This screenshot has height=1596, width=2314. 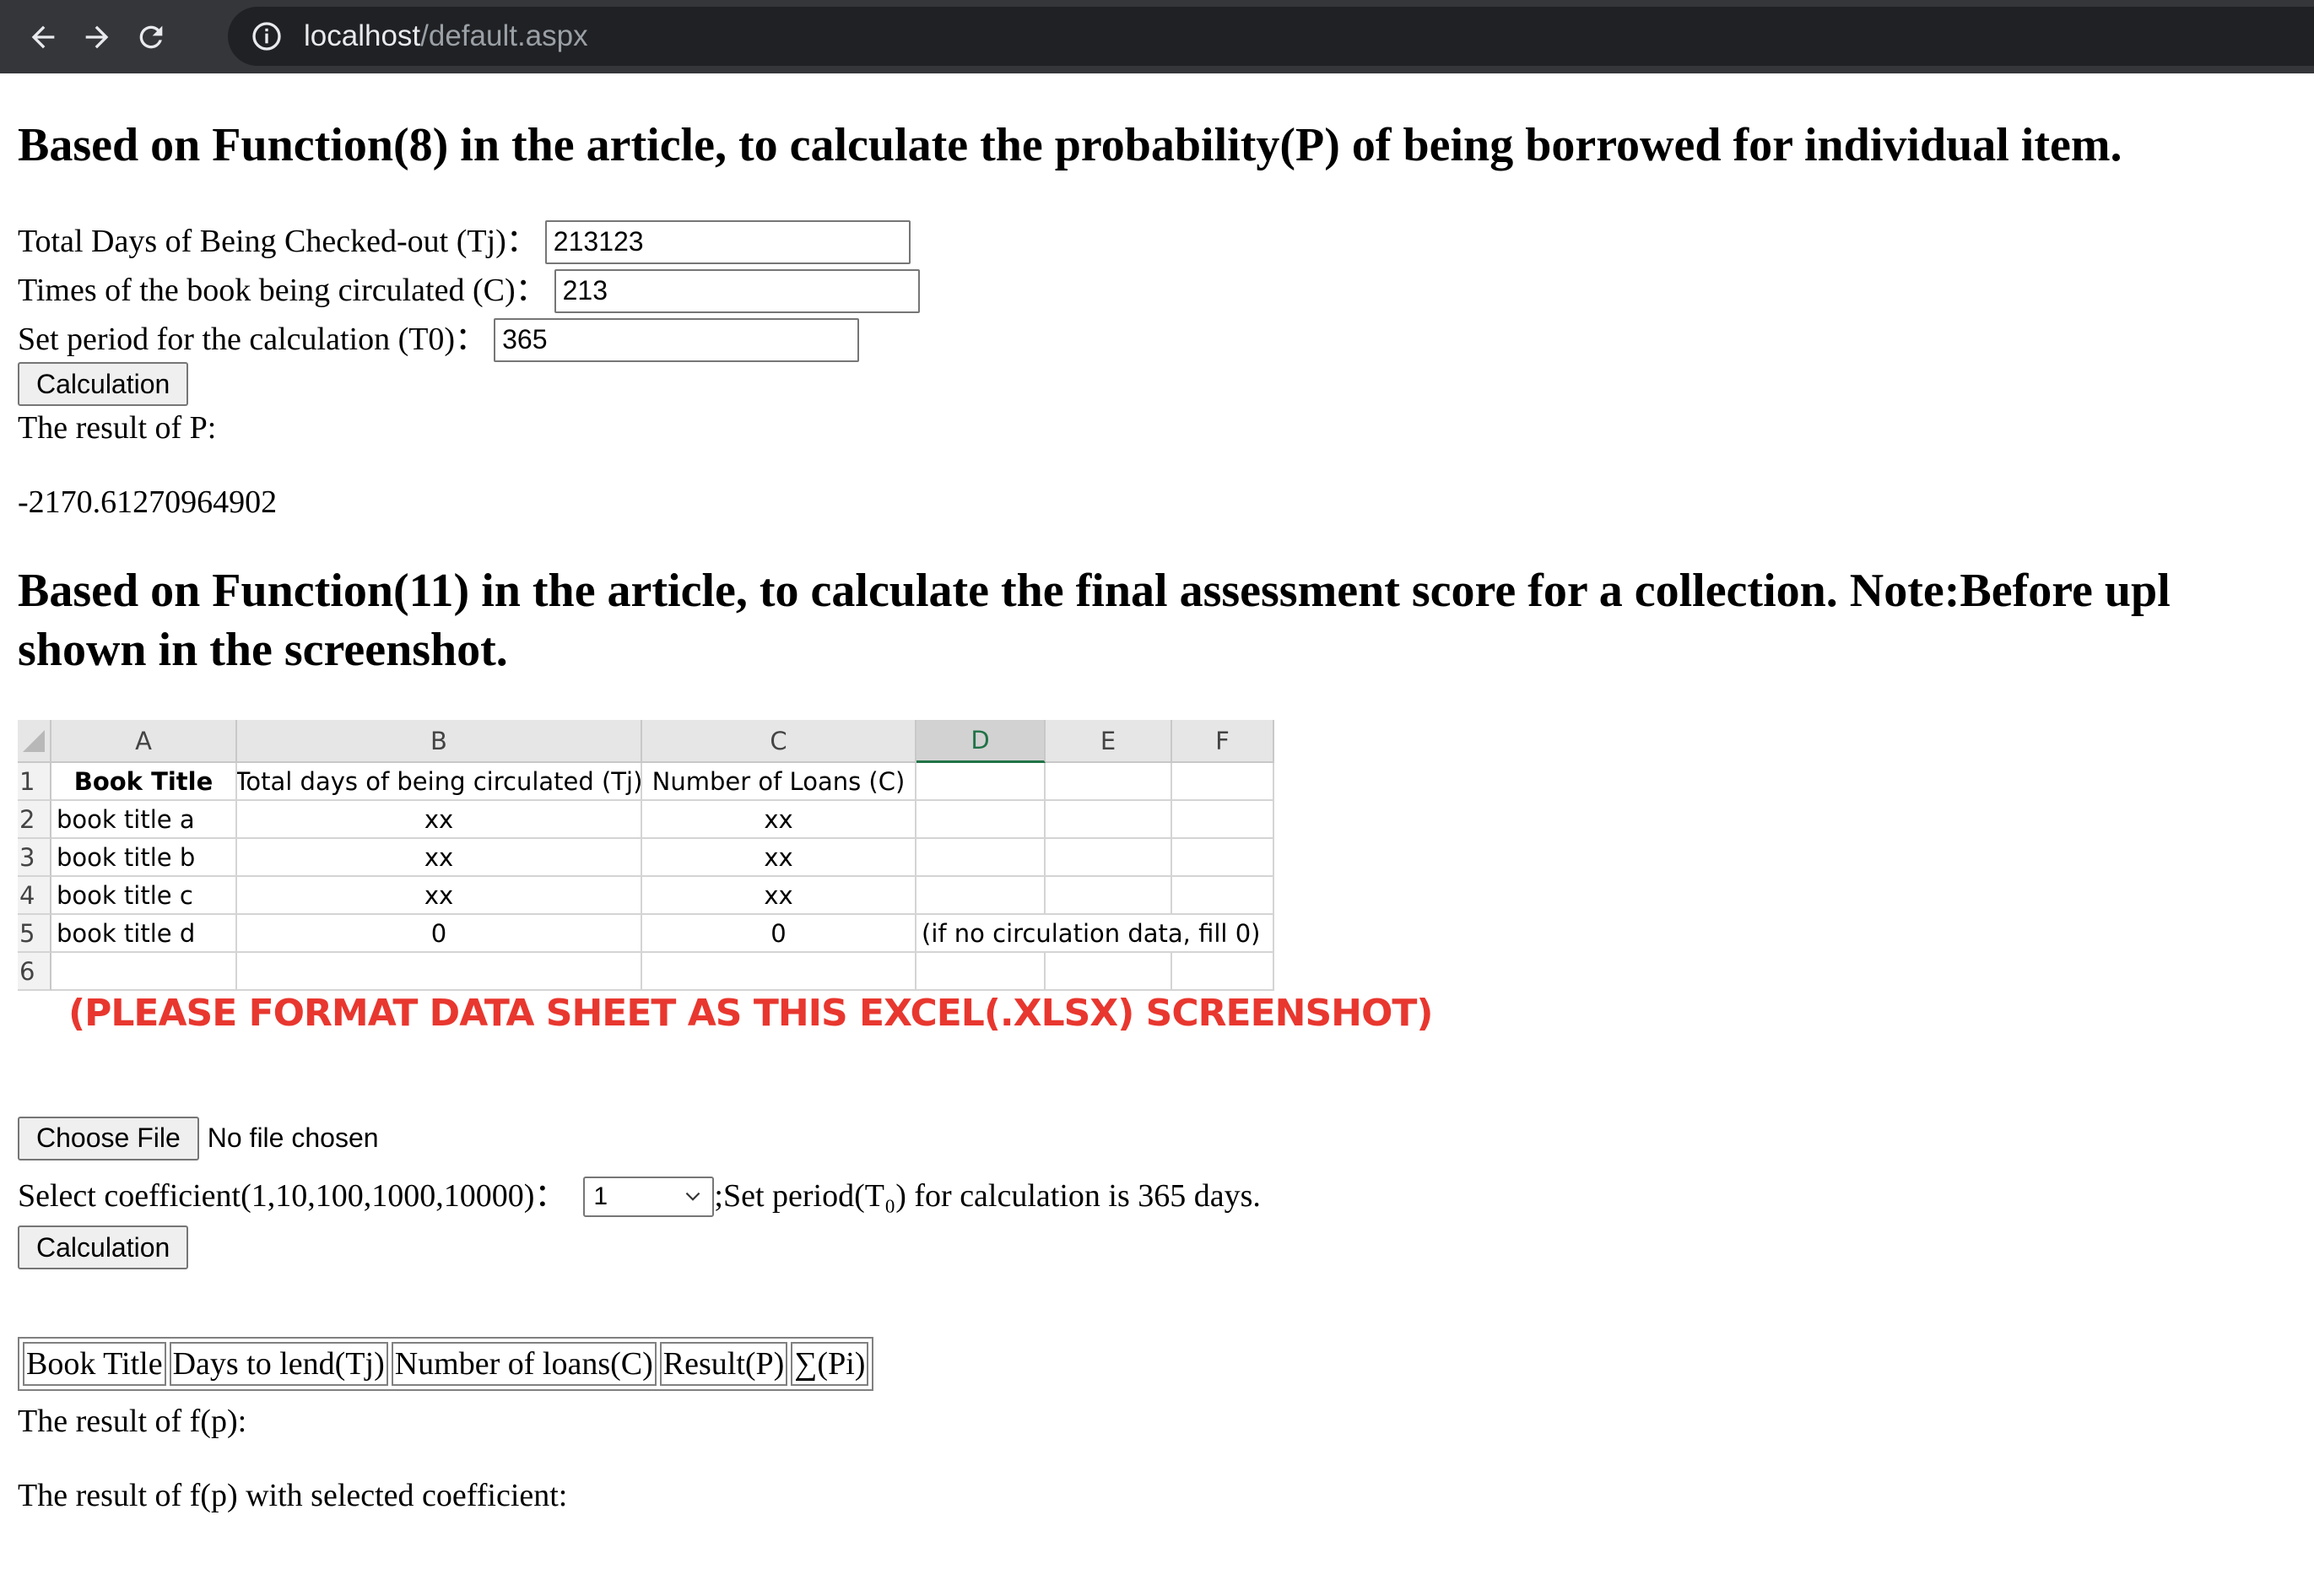 What do you see at coordinates (117, 428) in the screenshot?
I see `result-p-label: The result of P:` at bounding box center [117, 428].